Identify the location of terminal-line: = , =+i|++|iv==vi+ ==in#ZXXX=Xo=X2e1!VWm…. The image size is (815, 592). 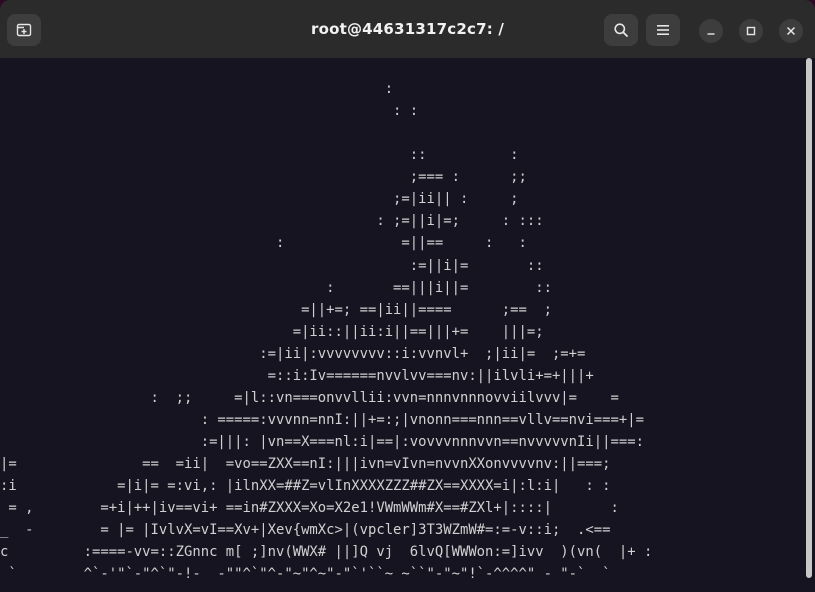
(309, 508).